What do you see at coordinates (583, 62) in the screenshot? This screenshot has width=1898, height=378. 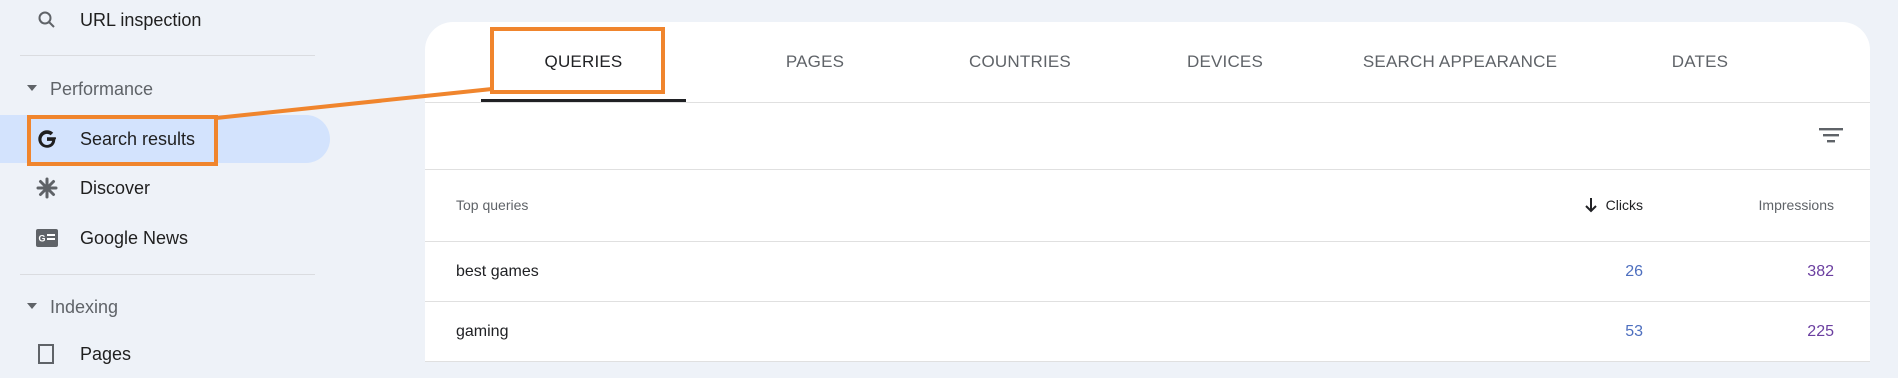 I see `tab-queries: QUERIES` at bounding box center [583, 62].